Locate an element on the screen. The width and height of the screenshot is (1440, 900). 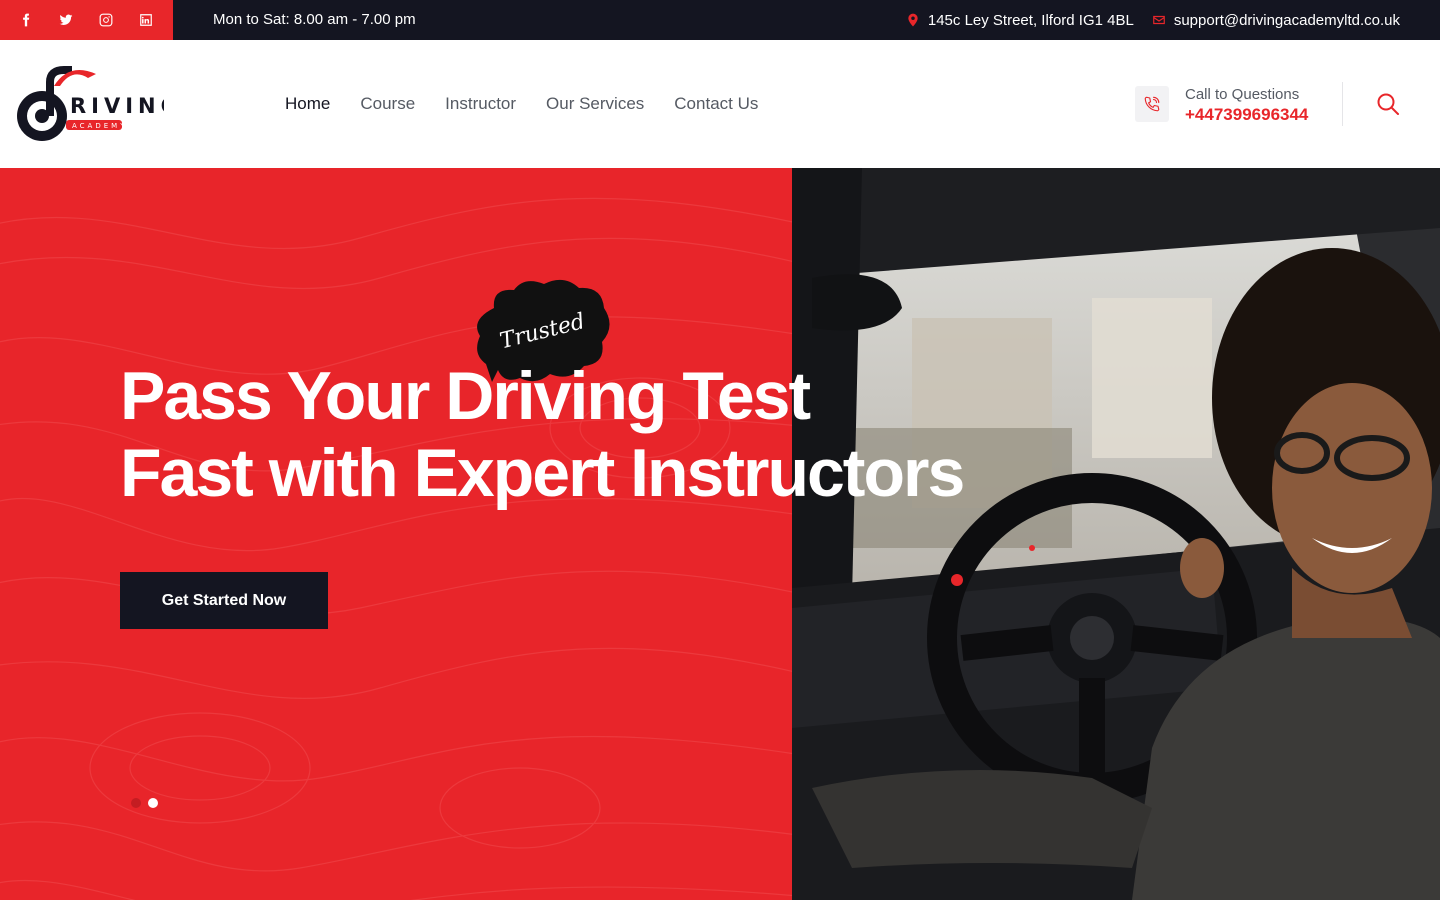
email-item: support@drivingacademyltd.co.uk is located at coordinates (1276, 20).